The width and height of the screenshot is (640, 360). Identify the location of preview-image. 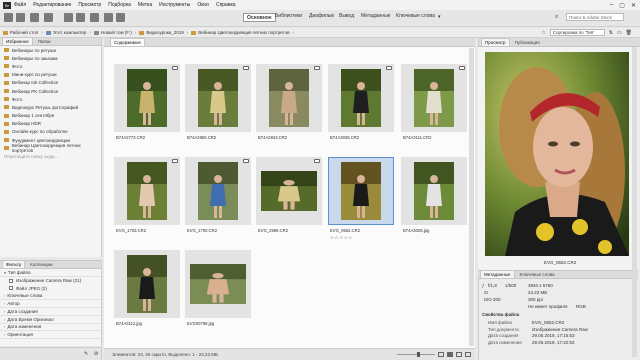
(557, 154).